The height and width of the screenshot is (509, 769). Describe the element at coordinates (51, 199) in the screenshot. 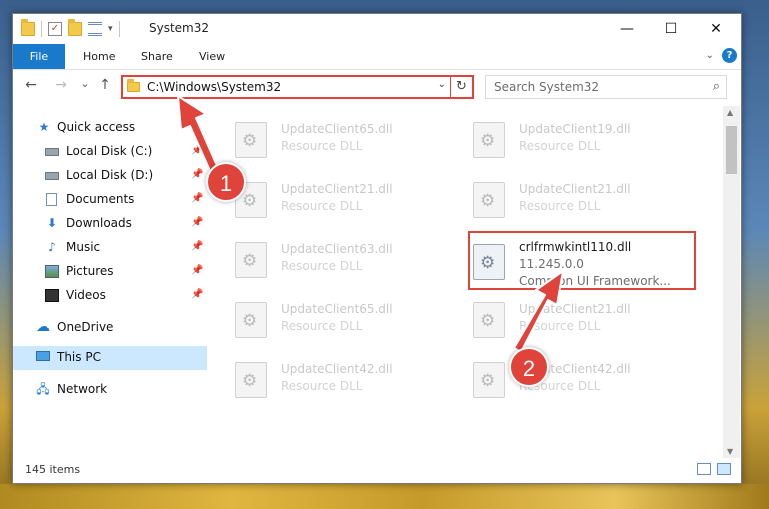

I see `document-icon` at that location.